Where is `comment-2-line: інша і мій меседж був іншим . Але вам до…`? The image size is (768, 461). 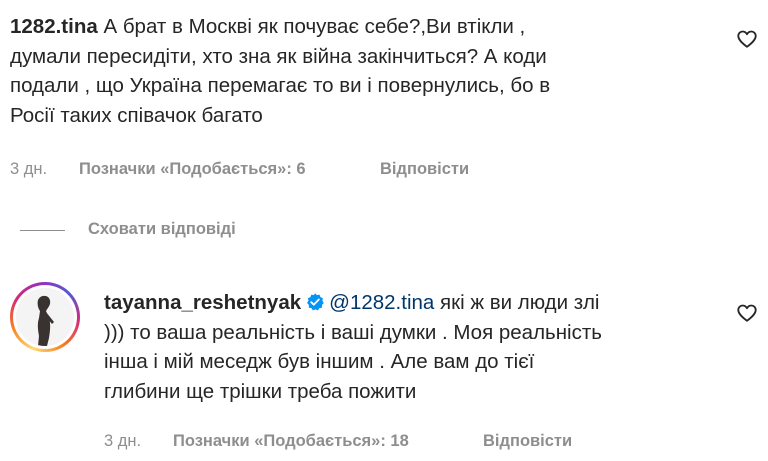
comment-2-line: інша і мій меседж був іншим . Але вам до… is located at coordinates (319, 361).